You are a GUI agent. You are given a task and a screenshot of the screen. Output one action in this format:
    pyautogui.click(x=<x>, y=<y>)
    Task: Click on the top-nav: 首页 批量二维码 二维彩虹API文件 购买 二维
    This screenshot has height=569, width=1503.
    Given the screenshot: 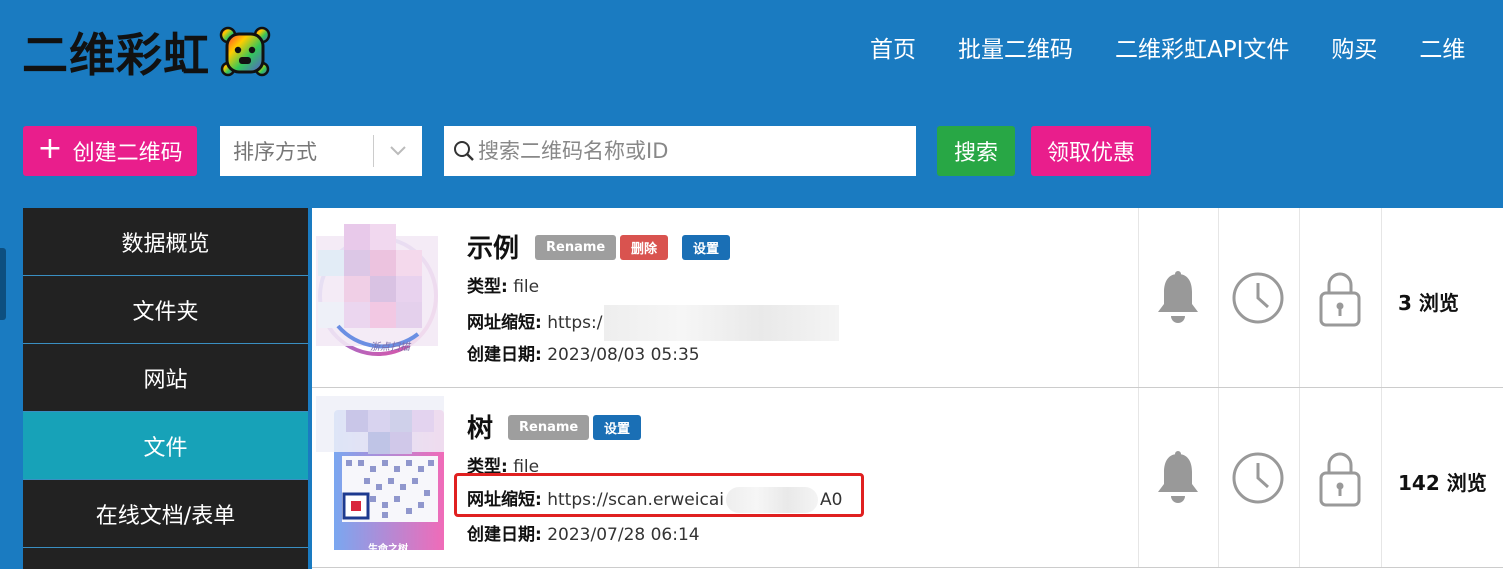 What is the action you would take?
    pyautogui.click(x=1186, y=47)
    